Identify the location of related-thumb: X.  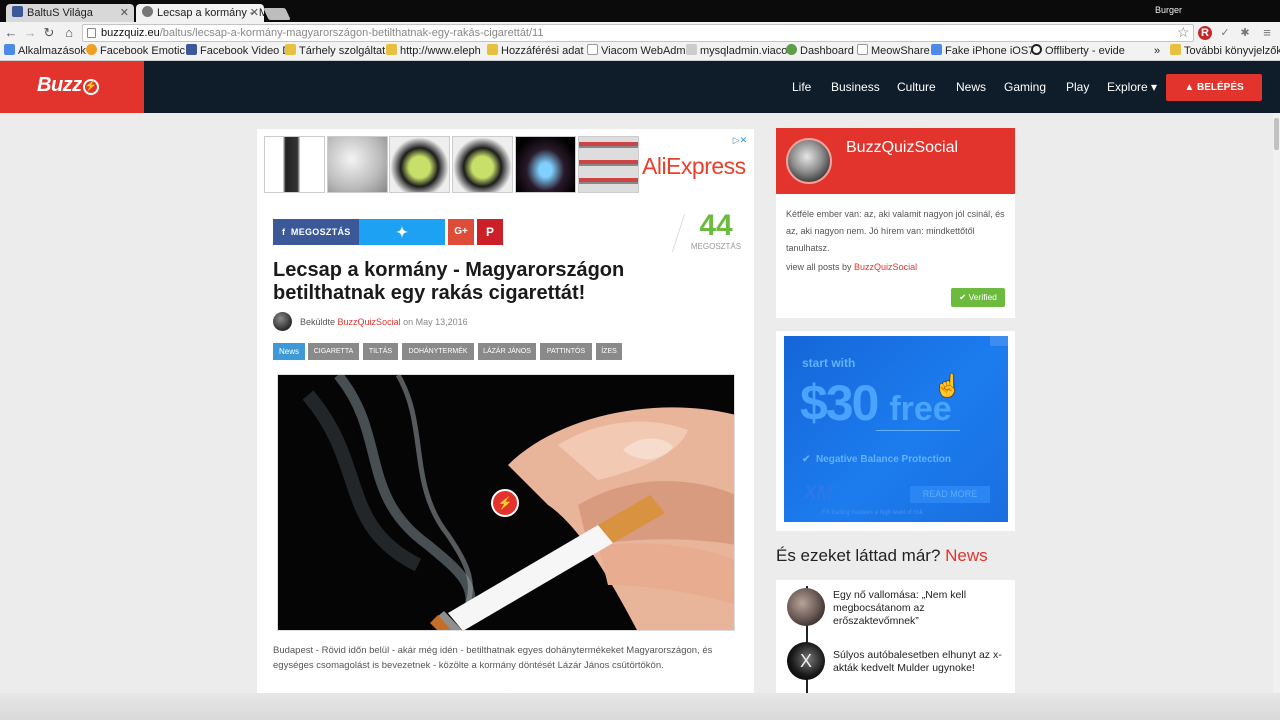
(806, 661).